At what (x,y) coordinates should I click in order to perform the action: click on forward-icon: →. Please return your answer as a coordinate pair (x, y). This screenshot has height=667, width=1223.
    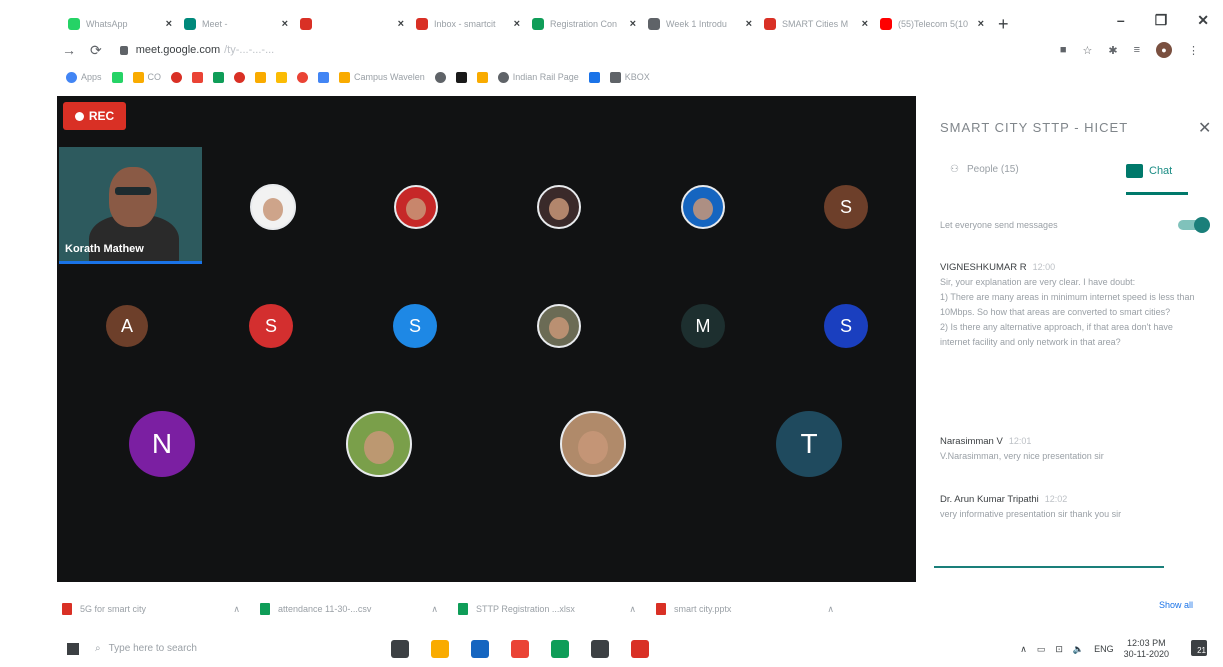
    Looking at the image, I should click on (69, 50).